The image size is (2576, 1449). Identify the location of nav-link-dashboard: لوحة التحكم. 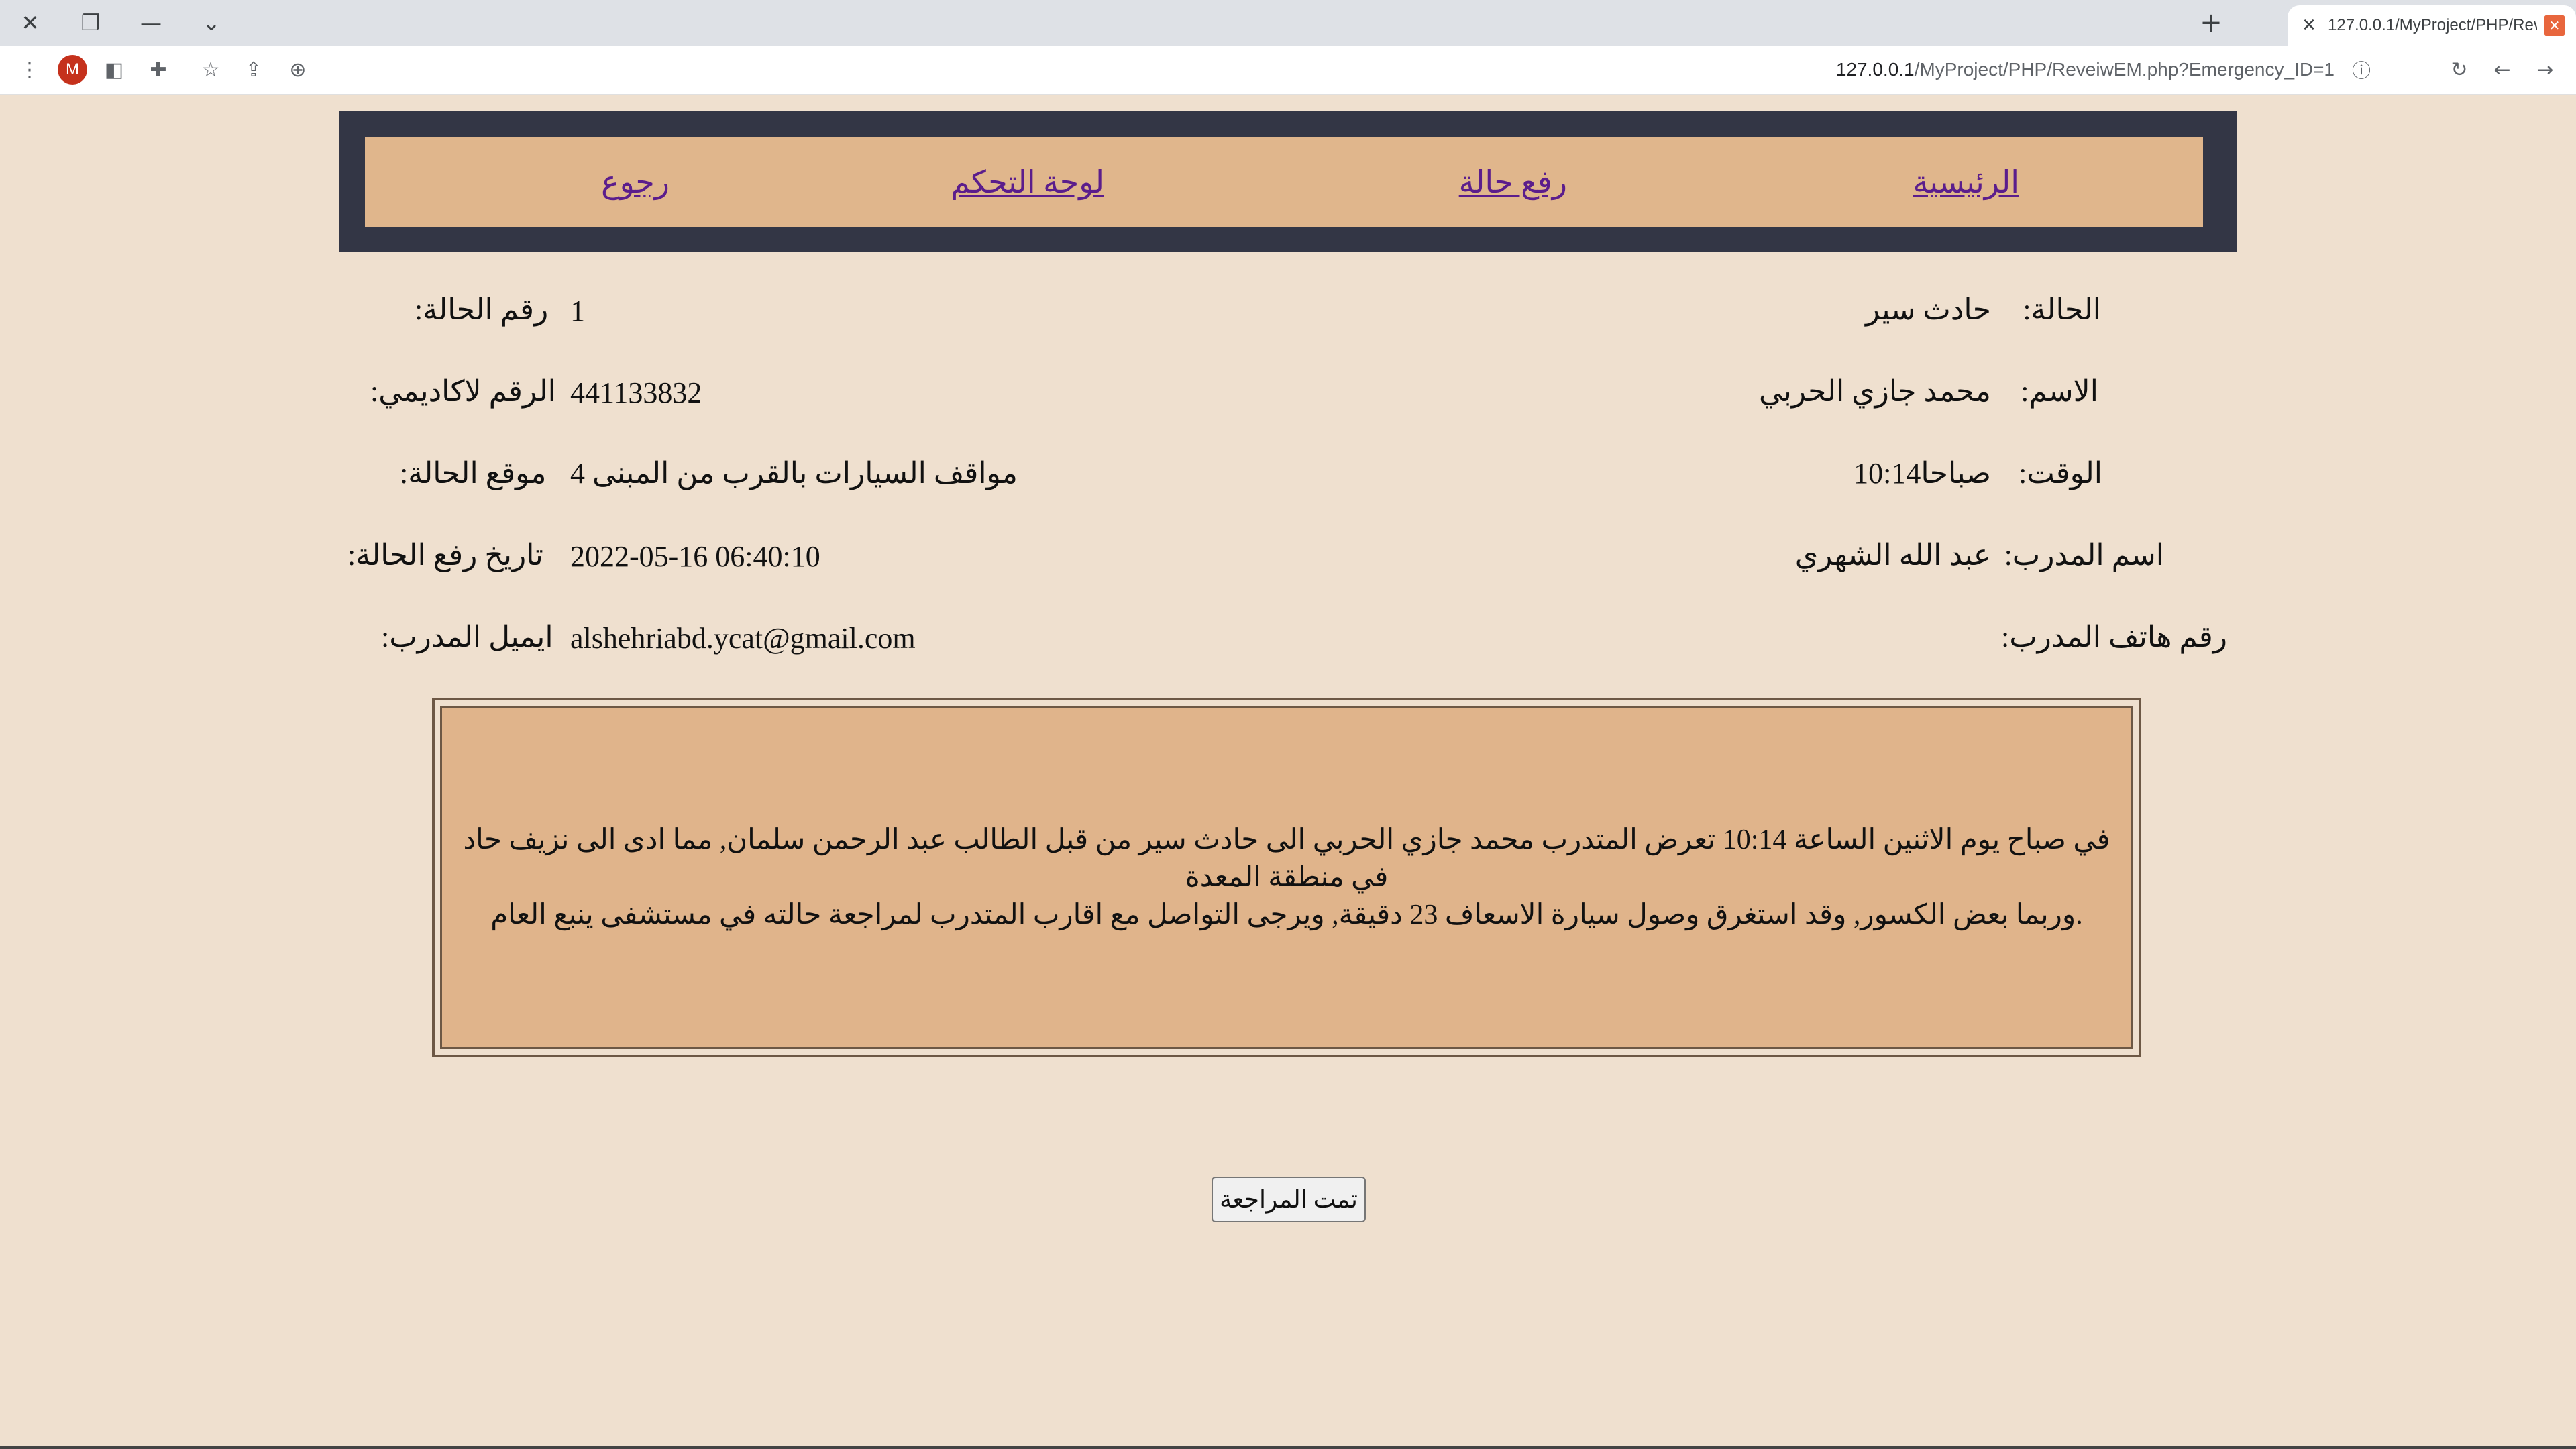
(1027, 182).